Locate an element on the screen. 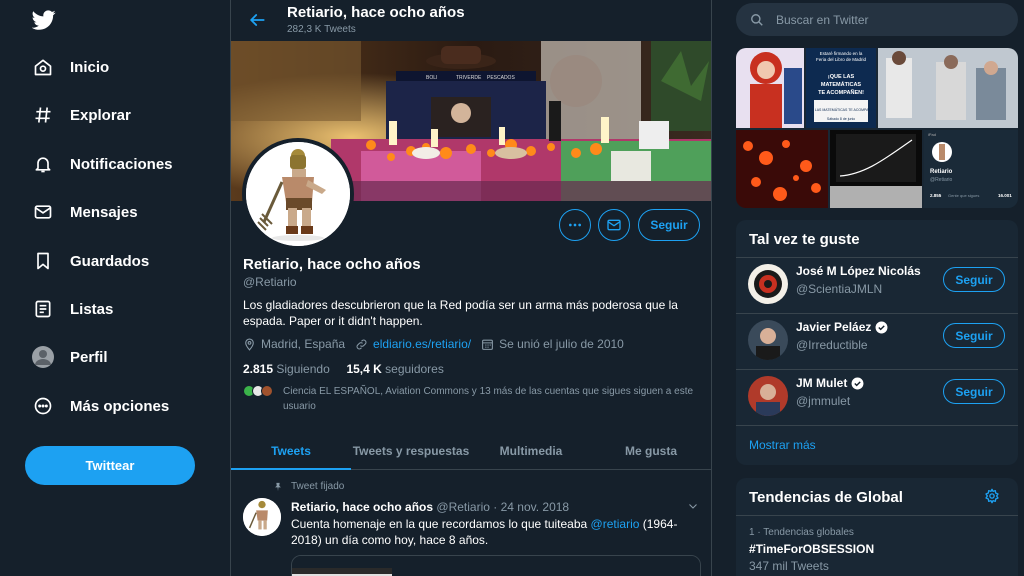 This screenshot has height=576, width=1024. pin-icon is located at coordinates (278, 486).